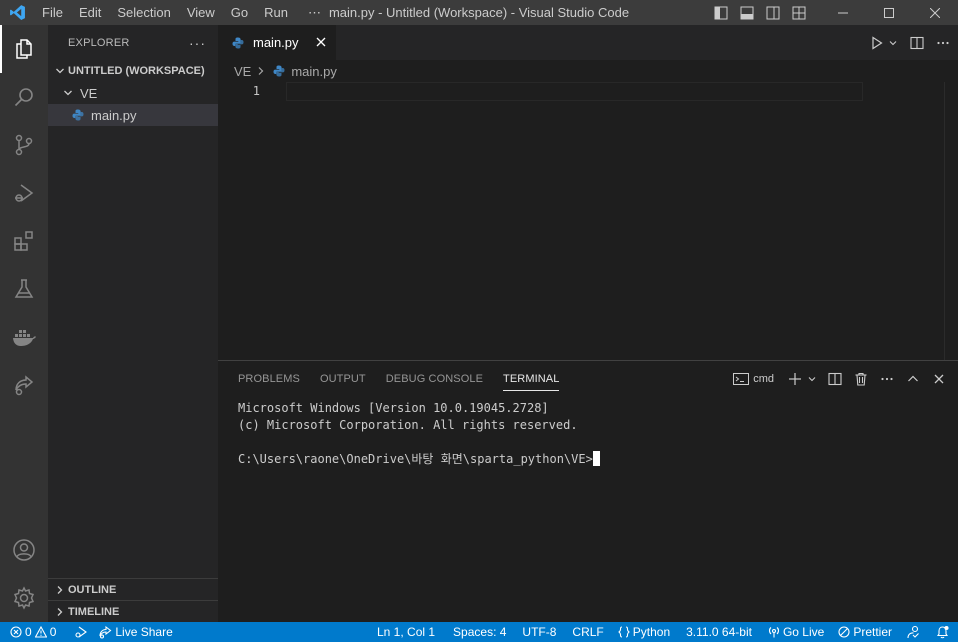 The width and height of the screenshot is (958, 642). Describe the element at coordinates (951, 221) in the screenshot. I see `editor-scrollbar` at that location.